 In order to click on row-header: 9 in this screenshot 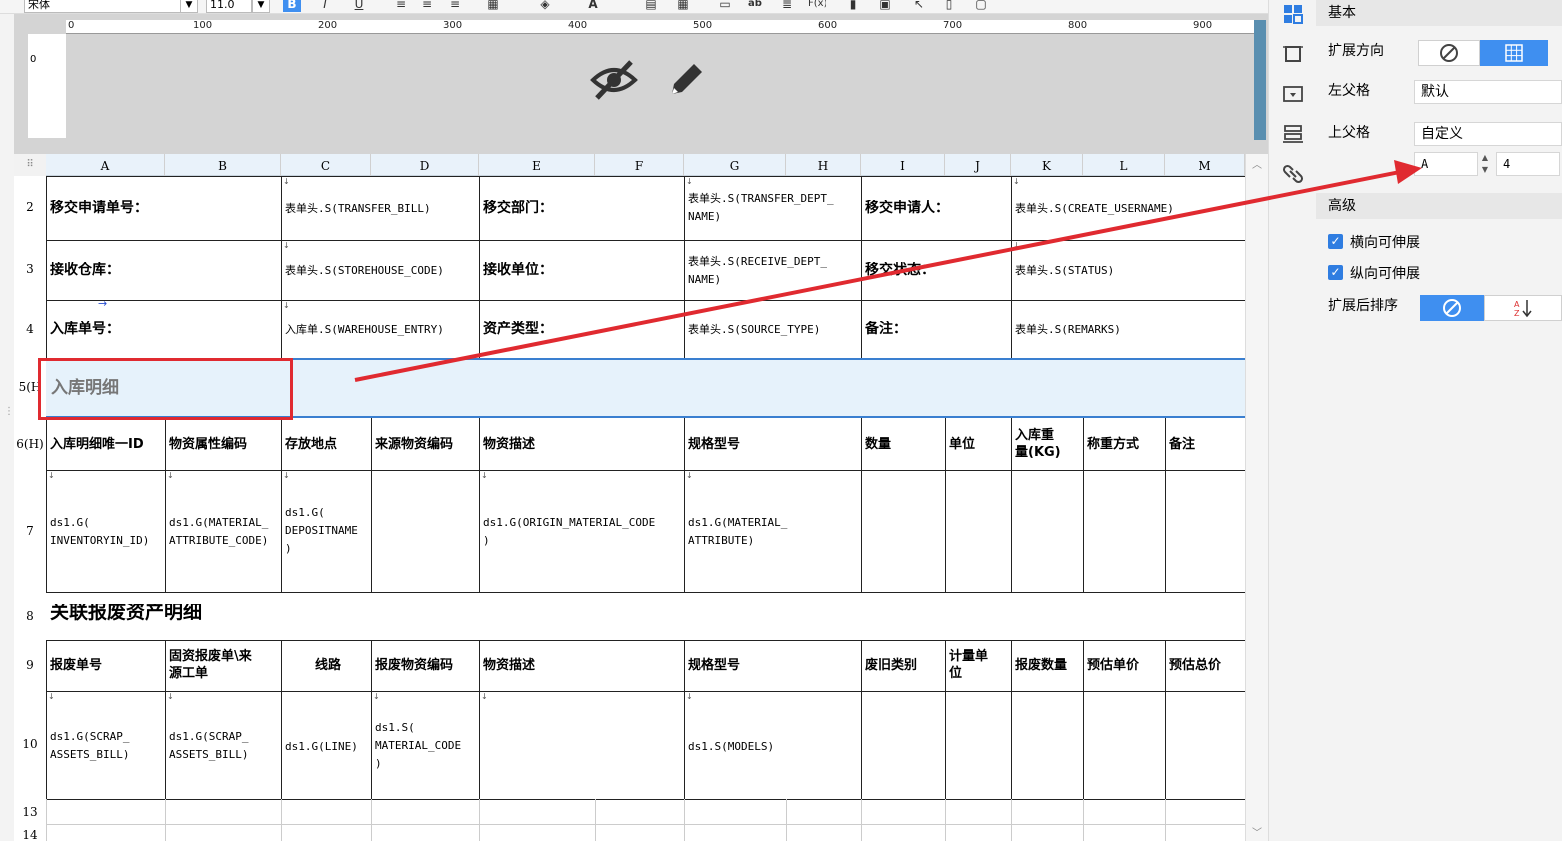, I will do `click(30, 665)`.